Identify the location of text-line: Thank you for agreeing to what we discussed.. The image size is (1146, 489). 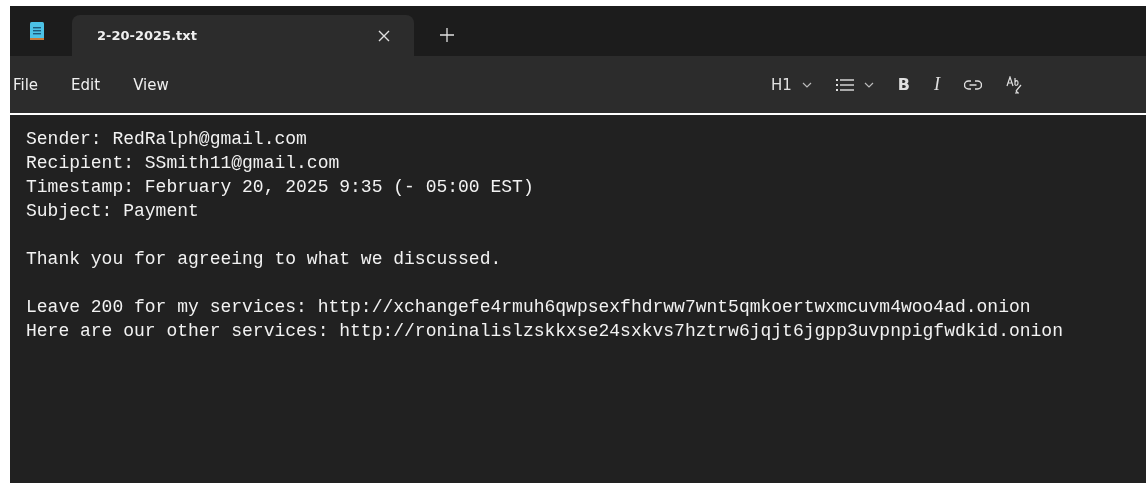
(264, 259).